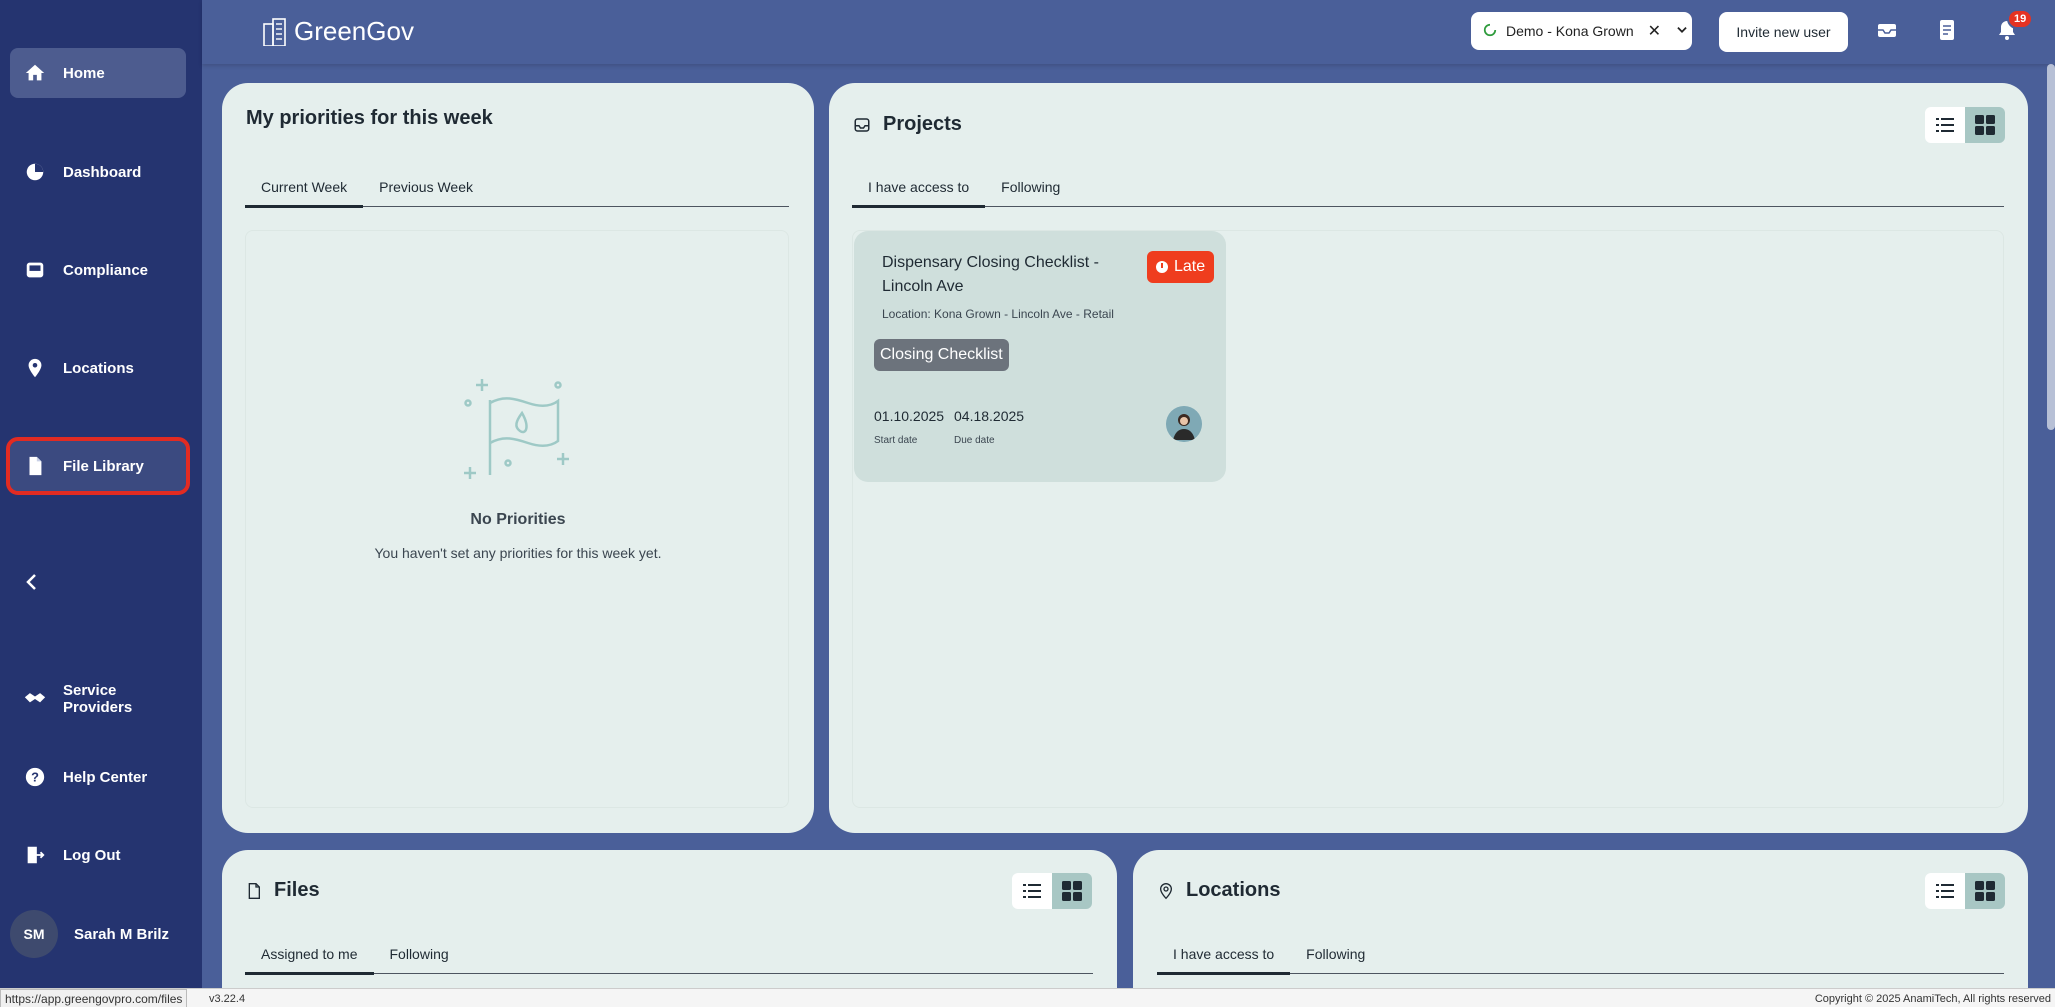 The height and width of the screenshot is (1007, 2055). Describe the element at coordinates (35, 777) in the screenshot. I see `help-icon: ?` at that location.